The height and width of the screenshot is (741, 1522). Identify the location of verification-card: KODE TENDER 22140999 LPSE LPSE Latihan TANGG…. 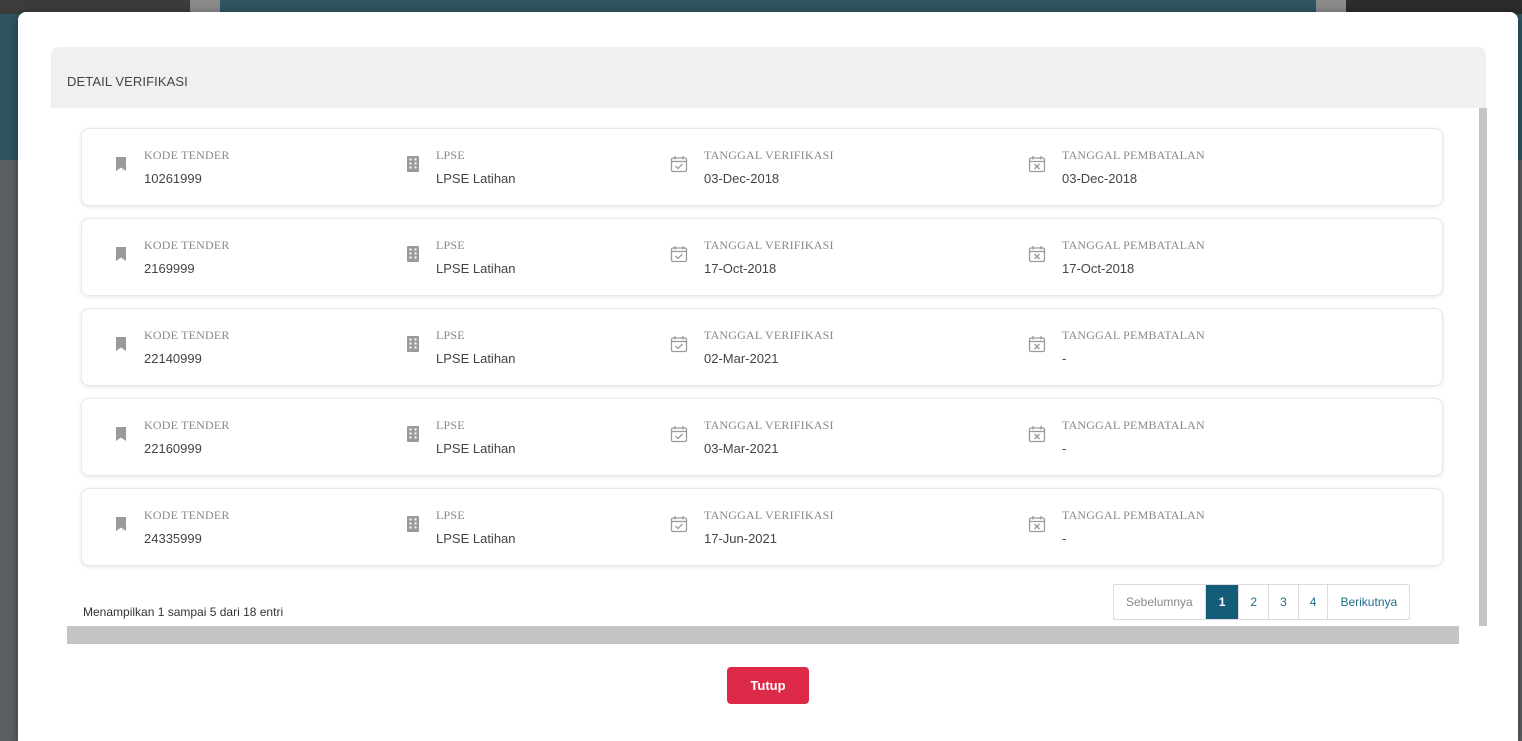
(762, 347).